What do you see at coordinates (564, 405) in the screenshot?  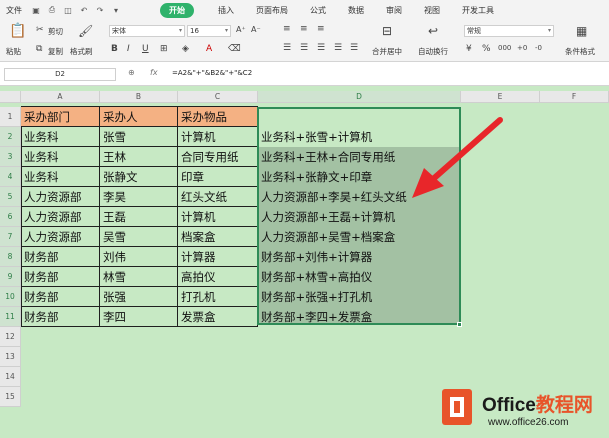 I see `brand-cn: 教程网` at bounding box center [564, 405].